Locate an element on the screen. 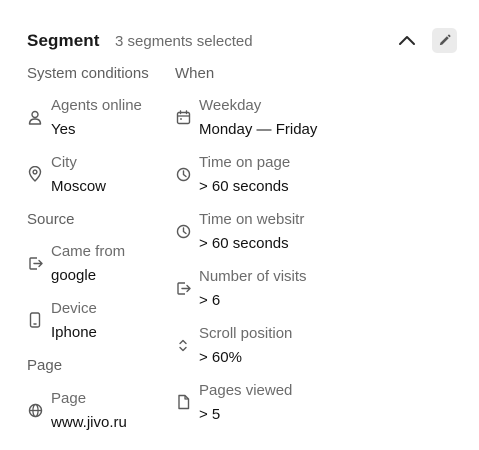 Image resolution: width=479 pixels, height=450 pixels. condition-value: Iphone is located at coordinates (74, 332).